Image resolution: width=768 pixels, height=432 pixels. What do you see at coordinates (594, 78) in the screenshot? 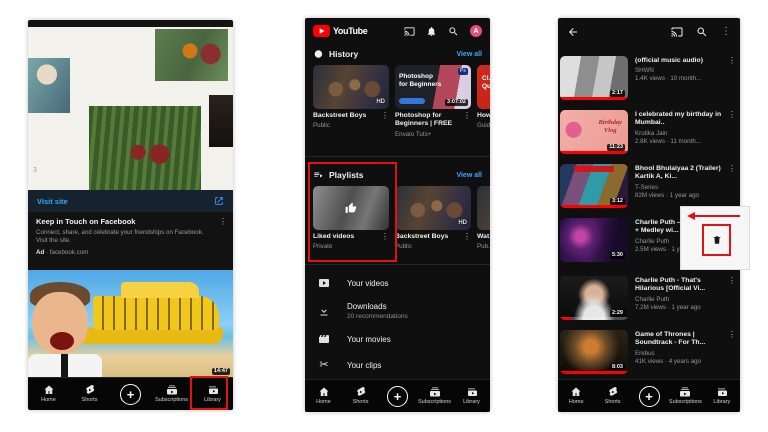
I see `video-thumbnail: 2:17` at bounding box center [594, 78].